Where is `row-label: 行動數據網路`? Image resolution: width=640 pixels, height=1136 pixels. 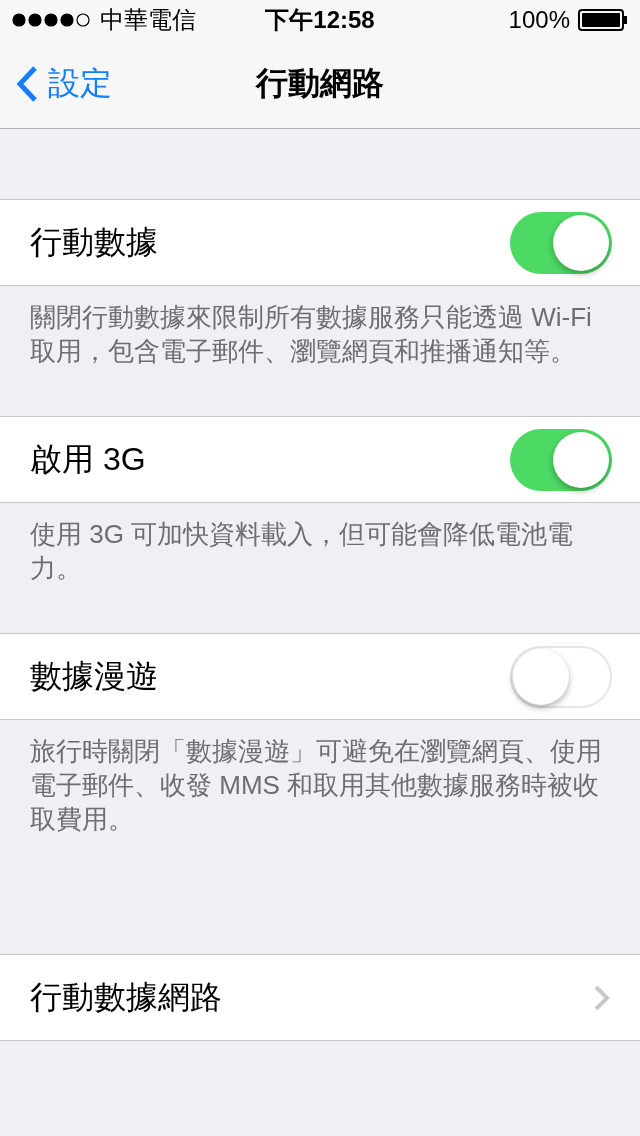
row-label: 行動數據網路 is located at coordinates (126, 997).